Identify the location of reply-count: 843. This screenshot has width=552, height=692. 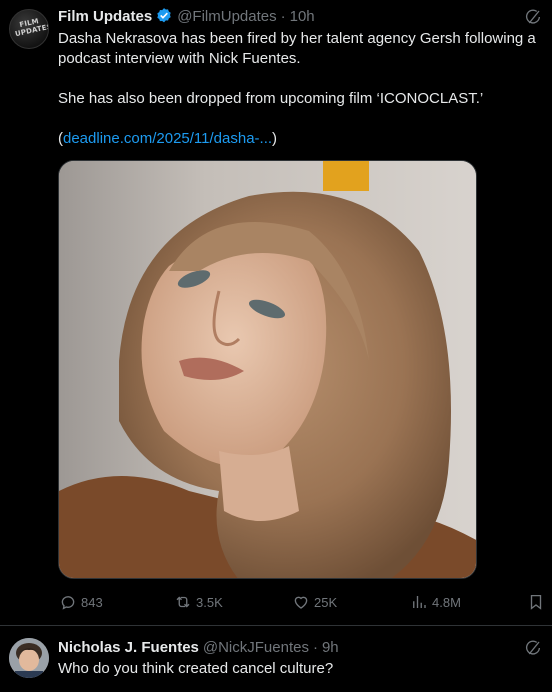
(92, 602).